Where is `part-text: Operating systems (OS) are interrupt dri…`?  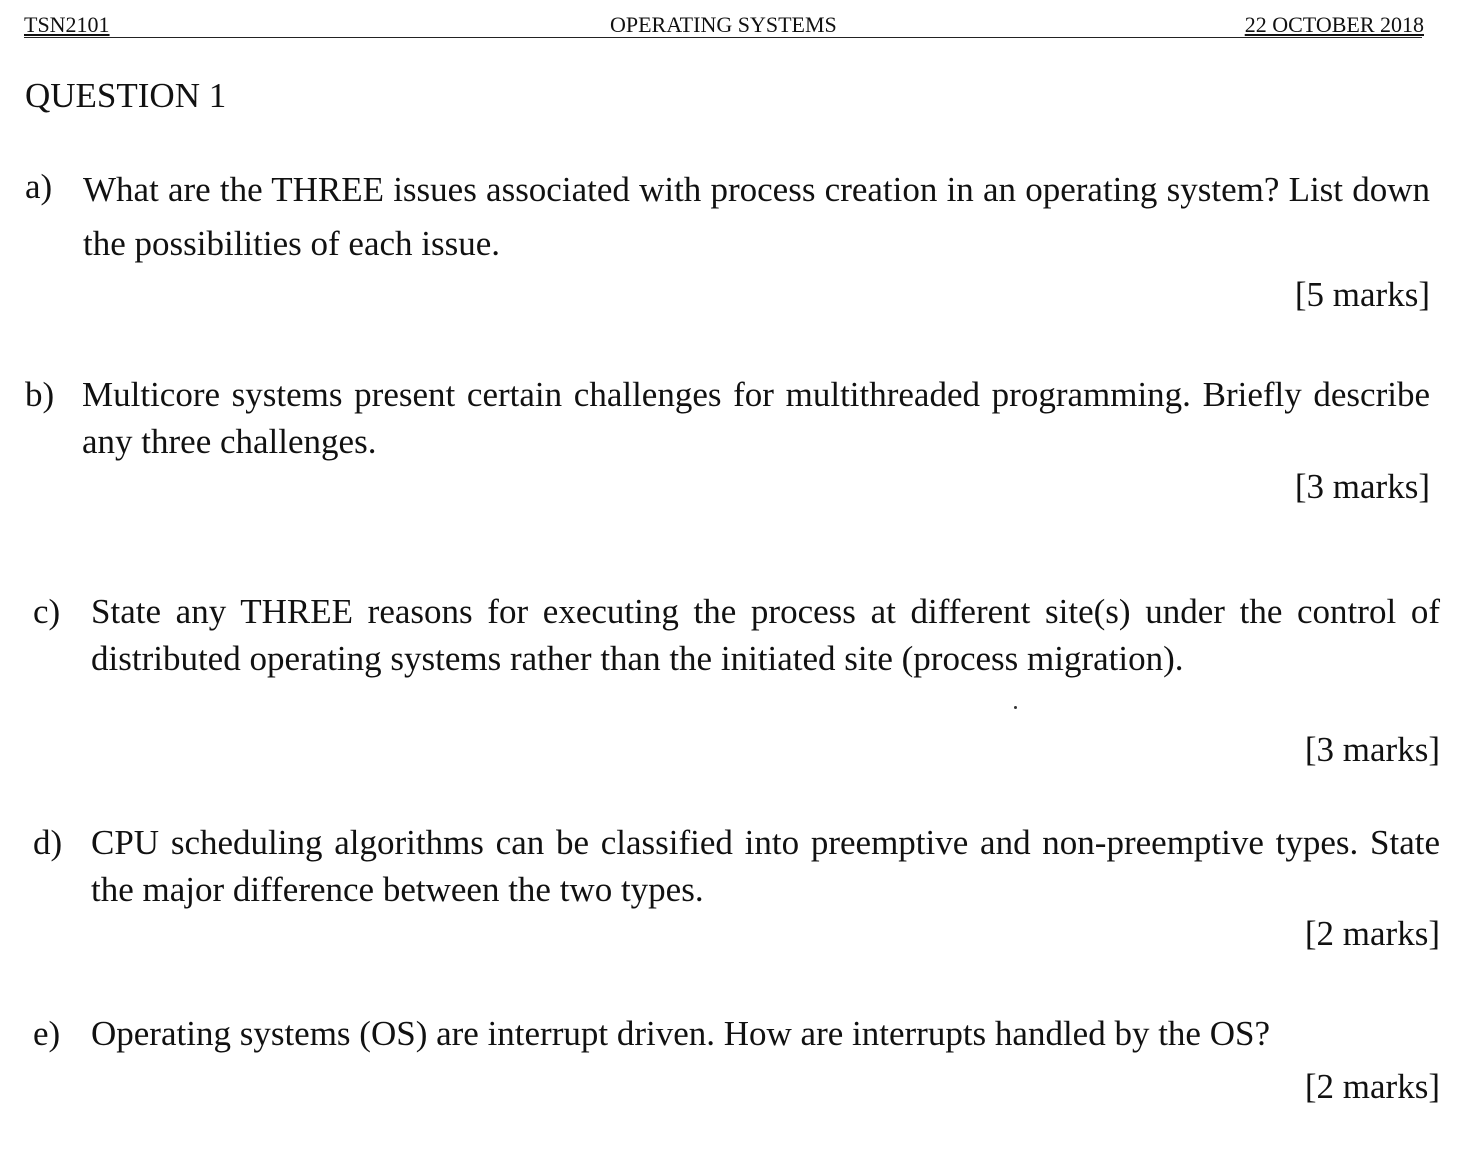
part-text: Operating systems (OS) are interrupt dri… is located at coordinates (680, 1033).